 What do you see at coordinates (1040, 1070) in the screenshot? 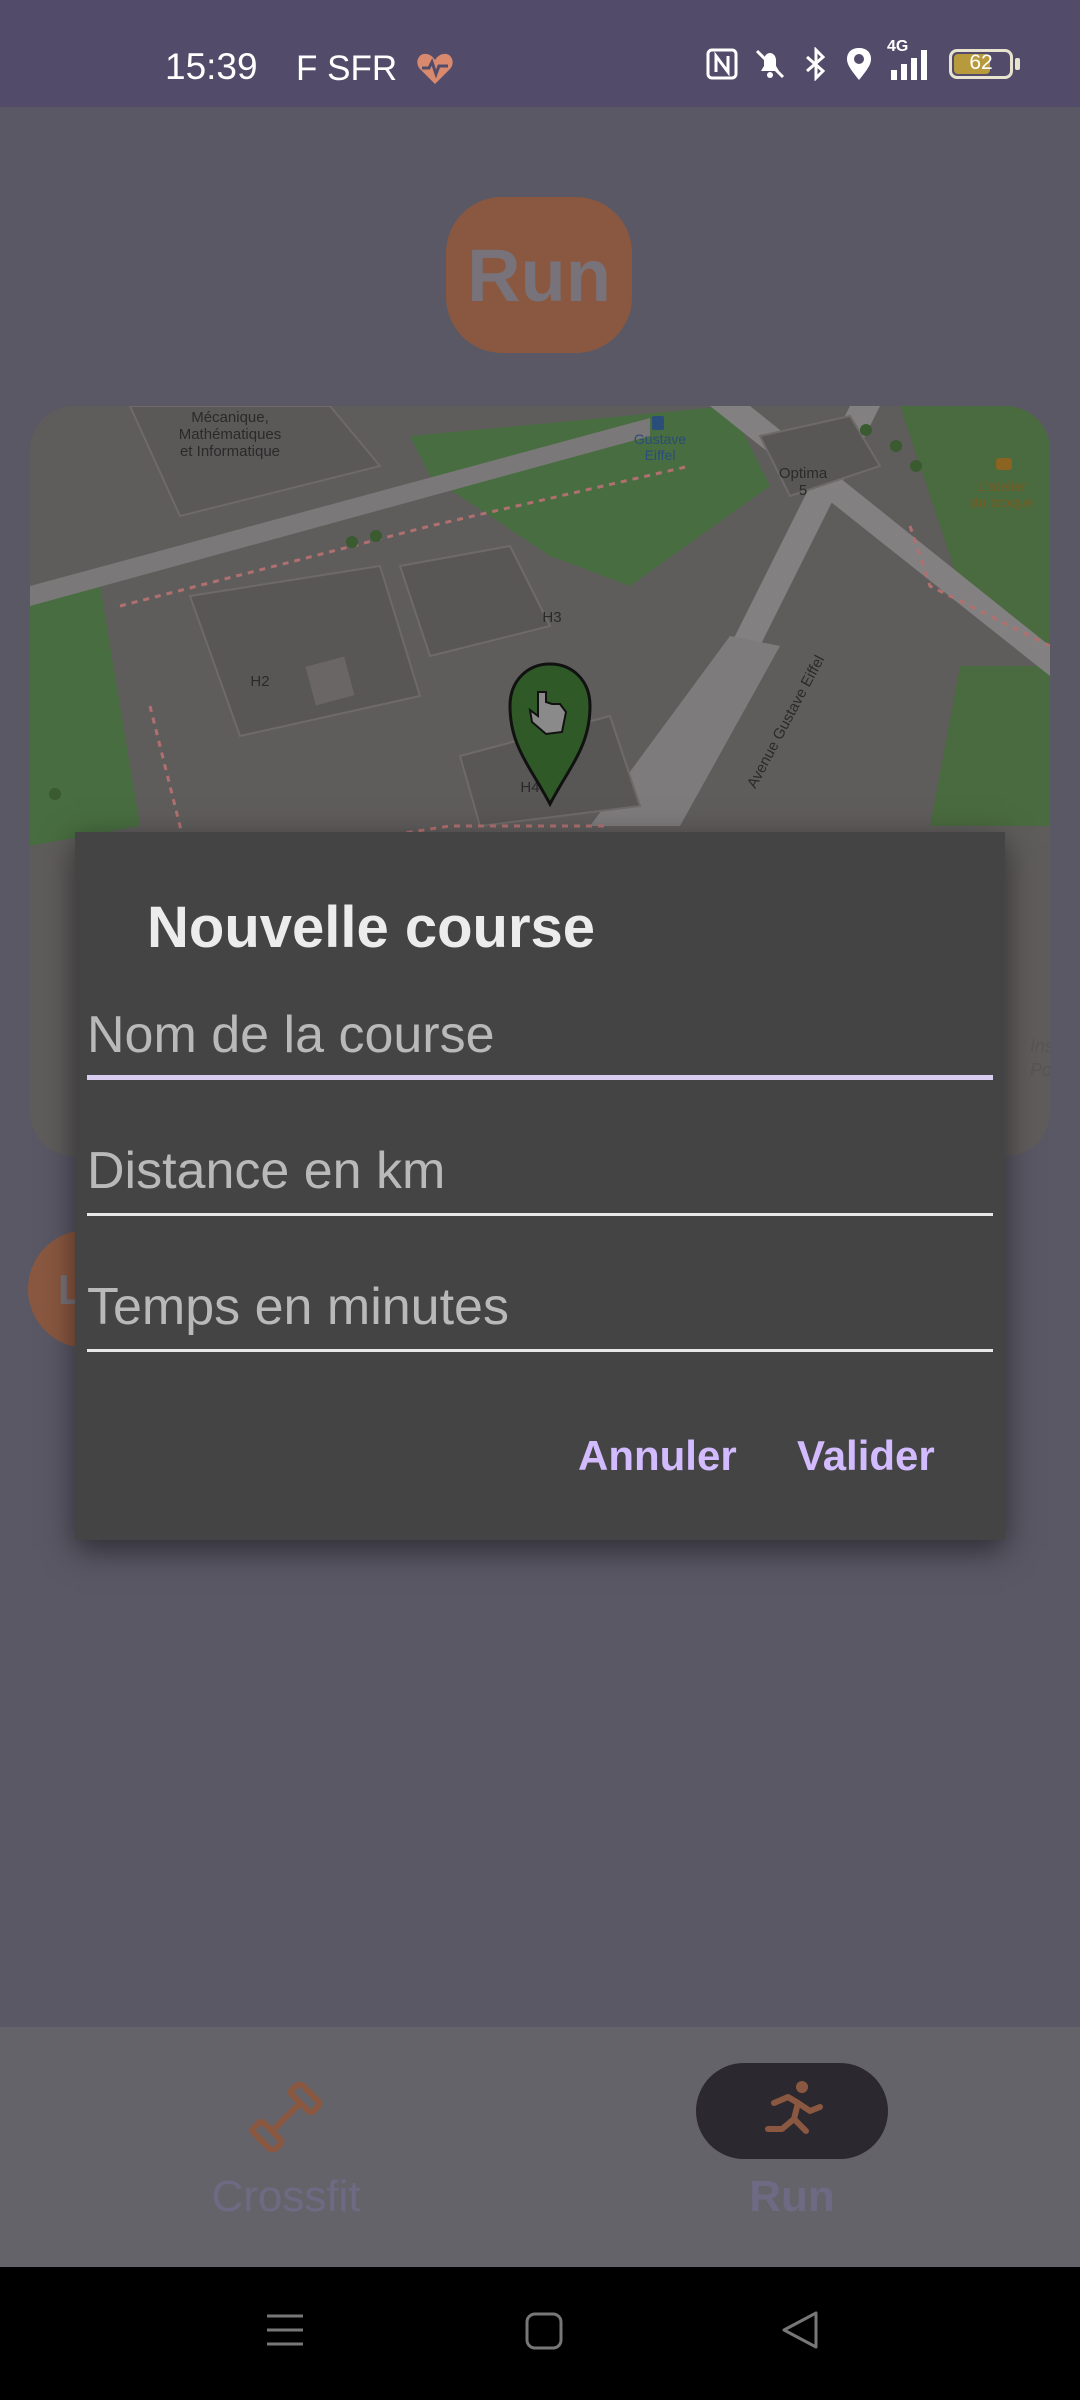
I see `map-label: Pobuc` at bounding box center [1040, 1070].